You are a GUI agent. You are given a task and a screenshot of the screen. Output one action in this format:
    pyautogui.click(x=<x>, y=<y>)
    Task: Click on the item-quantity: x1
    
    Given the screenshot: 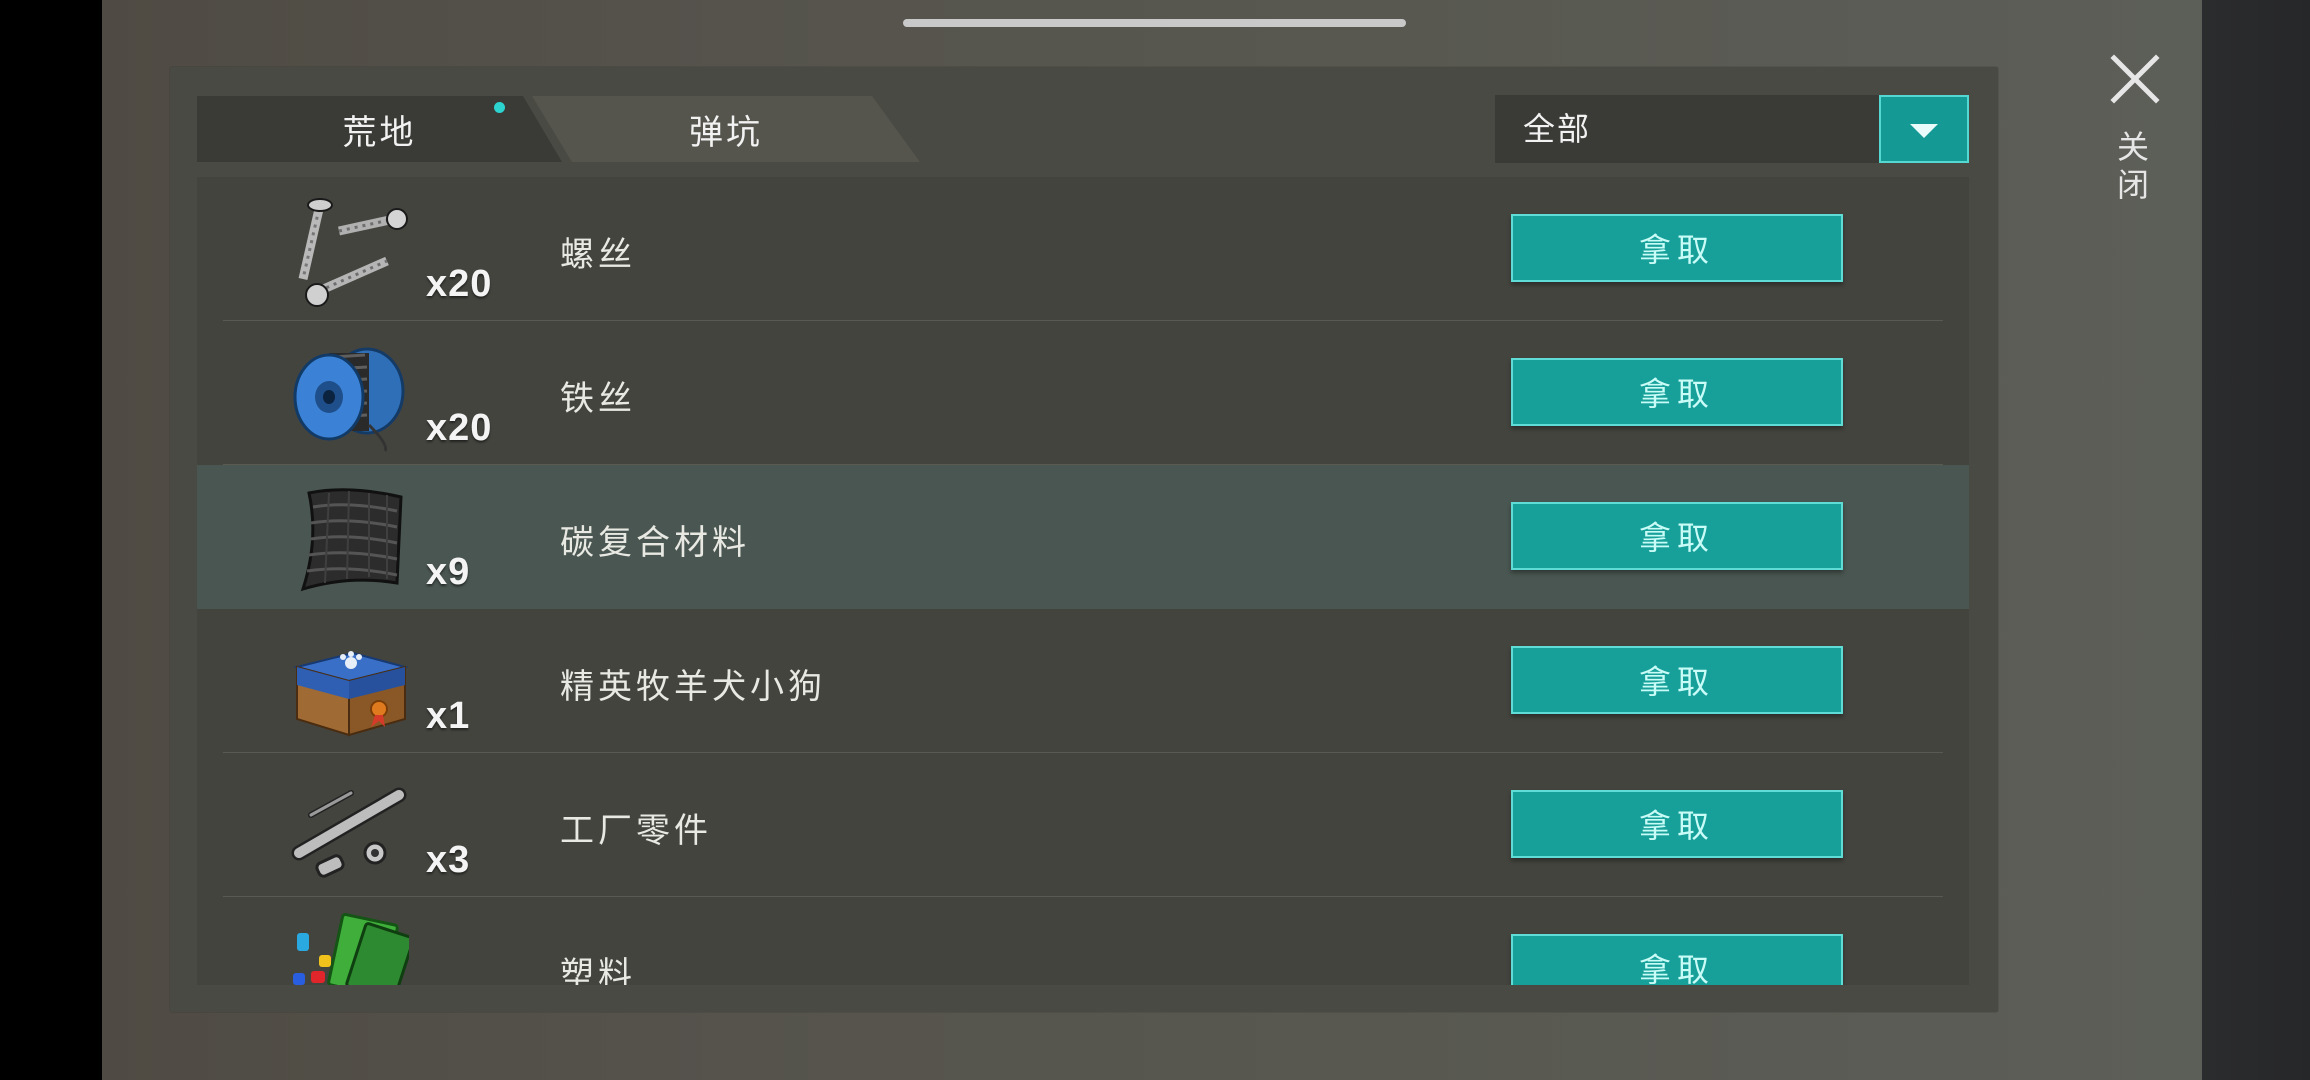 What is the action you would take?
    pyautogui.click(x=448, y=716)
    